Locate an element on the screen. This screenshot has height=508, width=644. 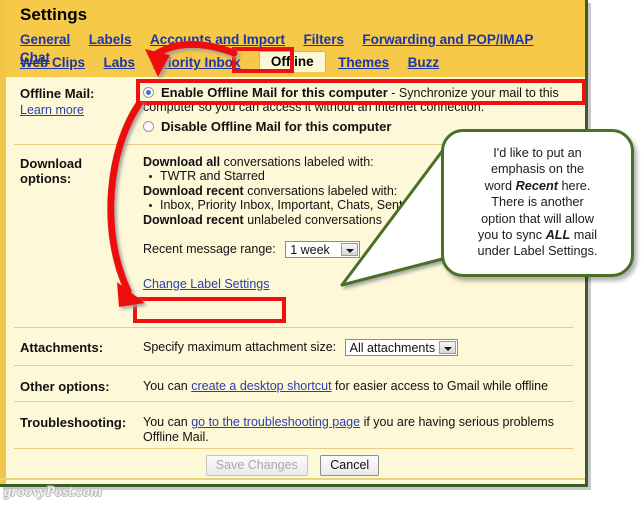
recent-message-range-select: 1 week is located at coordinates (323, 249).